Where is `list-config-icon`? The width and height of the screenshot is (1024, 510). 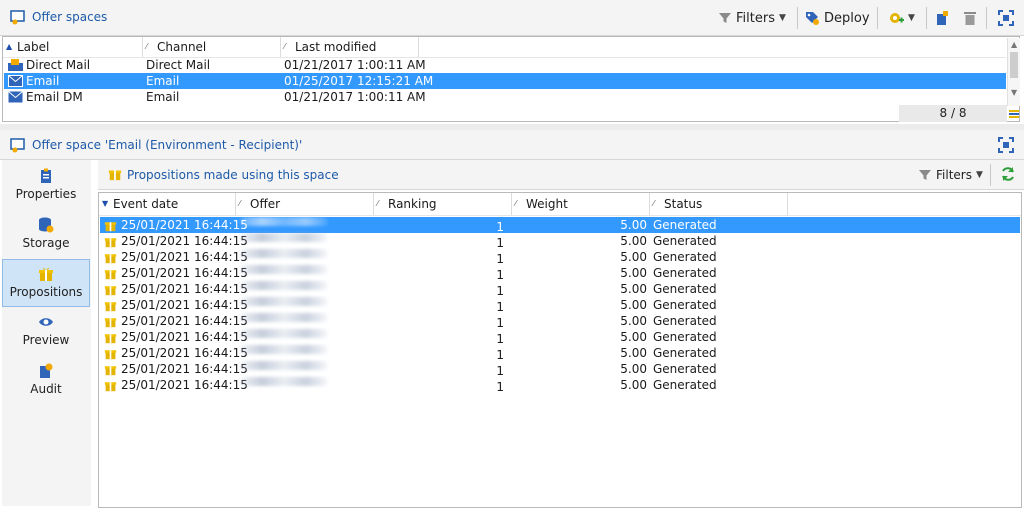 list-config-icon is located at coordinates (1014, 114).